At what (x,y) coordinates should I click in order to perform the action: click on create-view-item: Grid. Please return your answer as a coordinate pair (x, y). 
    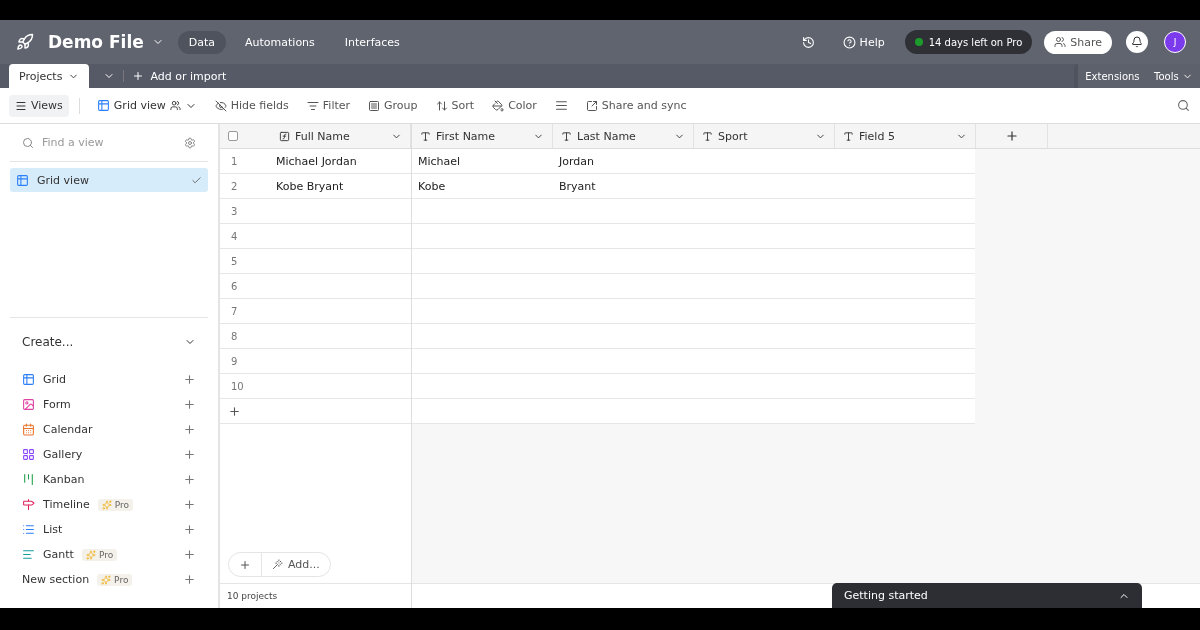
    Looking at the image, I should click on (109, 379).